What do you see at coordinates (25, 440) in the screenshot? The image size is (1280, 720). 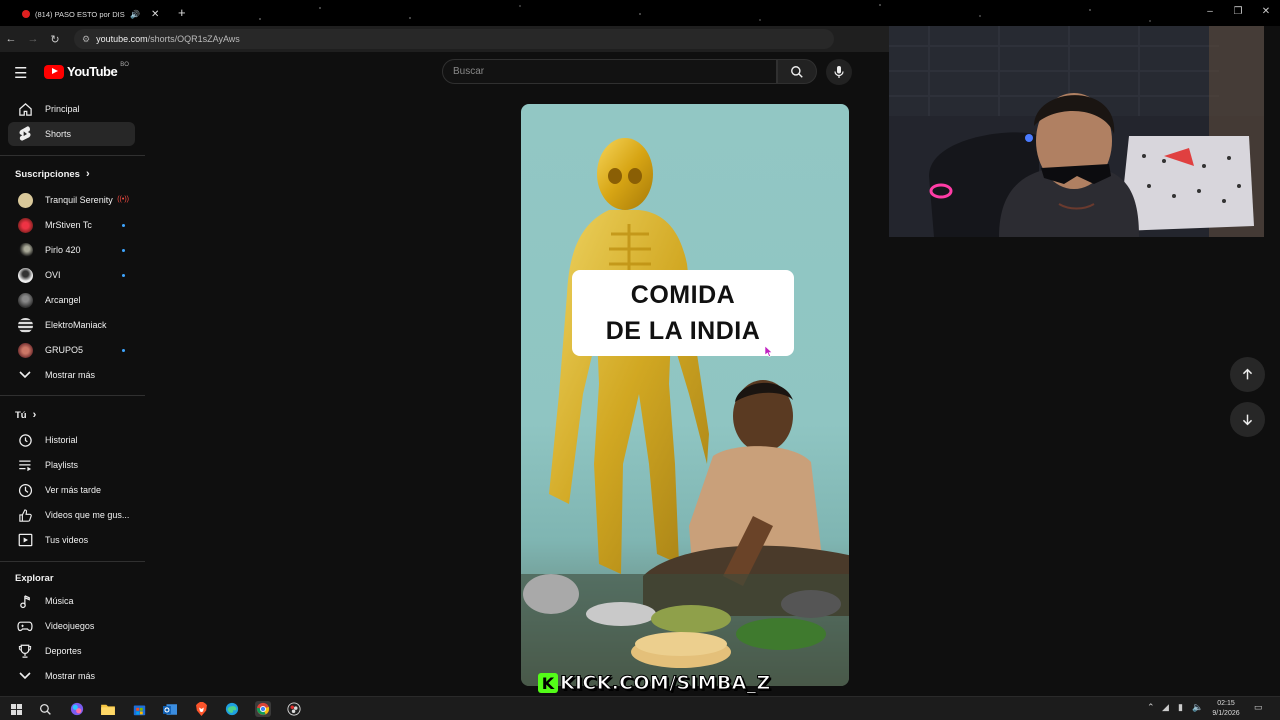 I see `history-icon` at bounding box center [25, 440].